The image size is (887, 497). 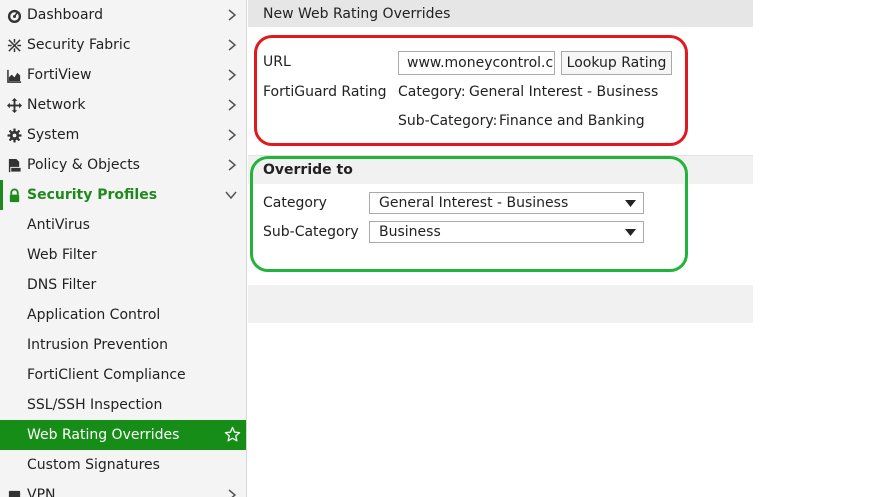 I want to click on sidebar-item-label: Policy & Objects, so click(x=83, y=165).